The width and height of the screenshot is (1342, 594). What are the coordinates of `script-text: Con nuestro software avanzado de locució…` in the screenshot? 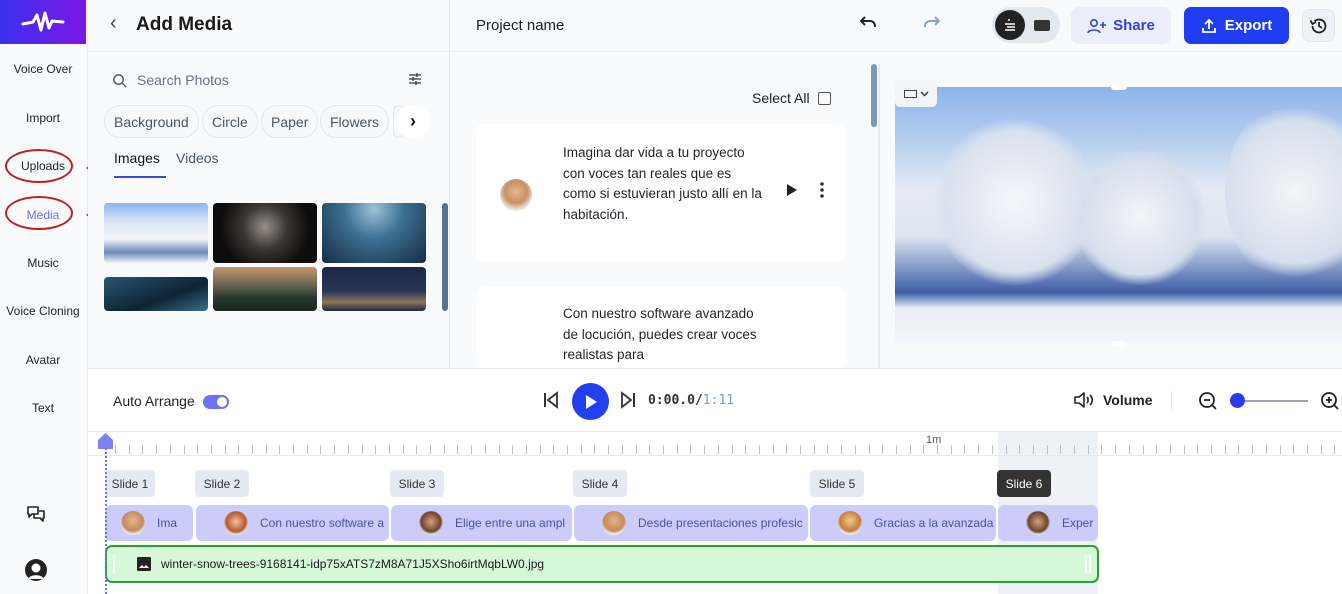 It's located at (663, 335).